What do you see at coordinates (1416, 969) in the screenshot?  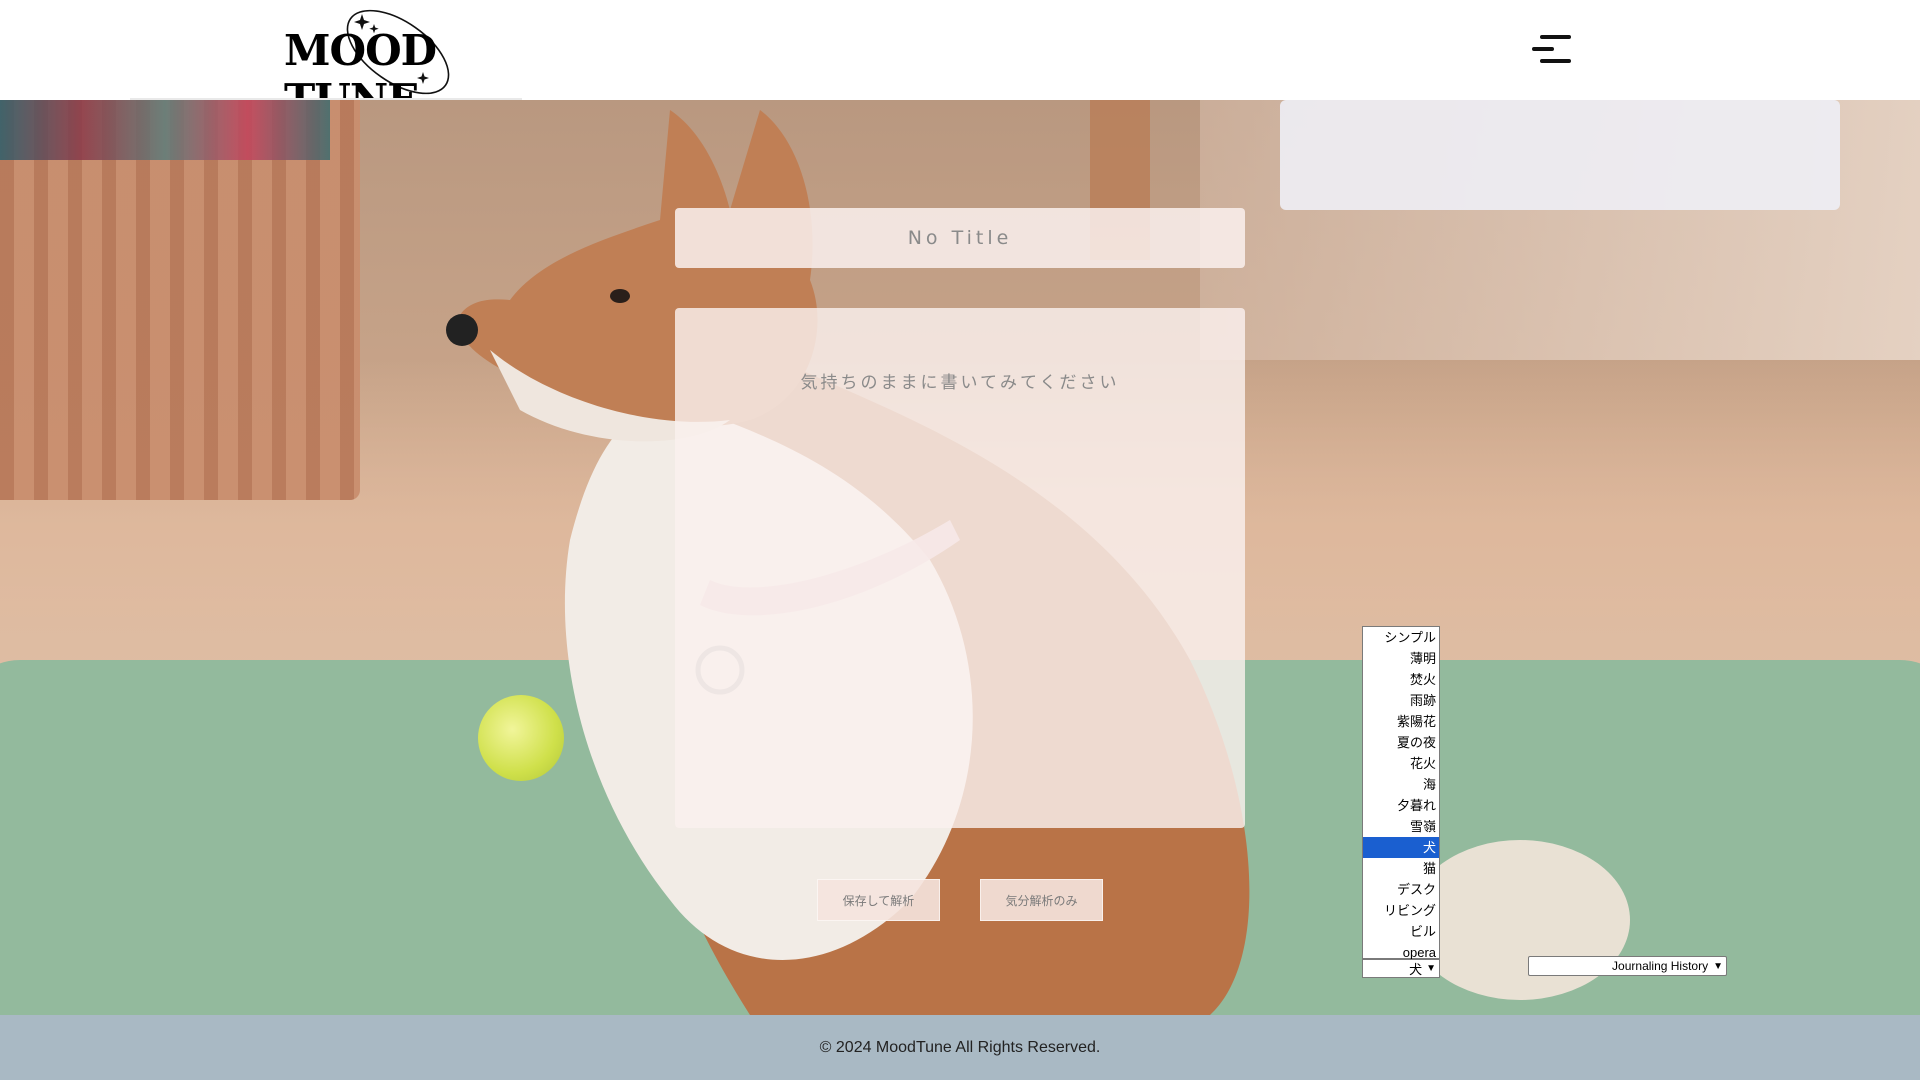 I see `theme-select-value: 犬` at bounding box center [1416, 969].